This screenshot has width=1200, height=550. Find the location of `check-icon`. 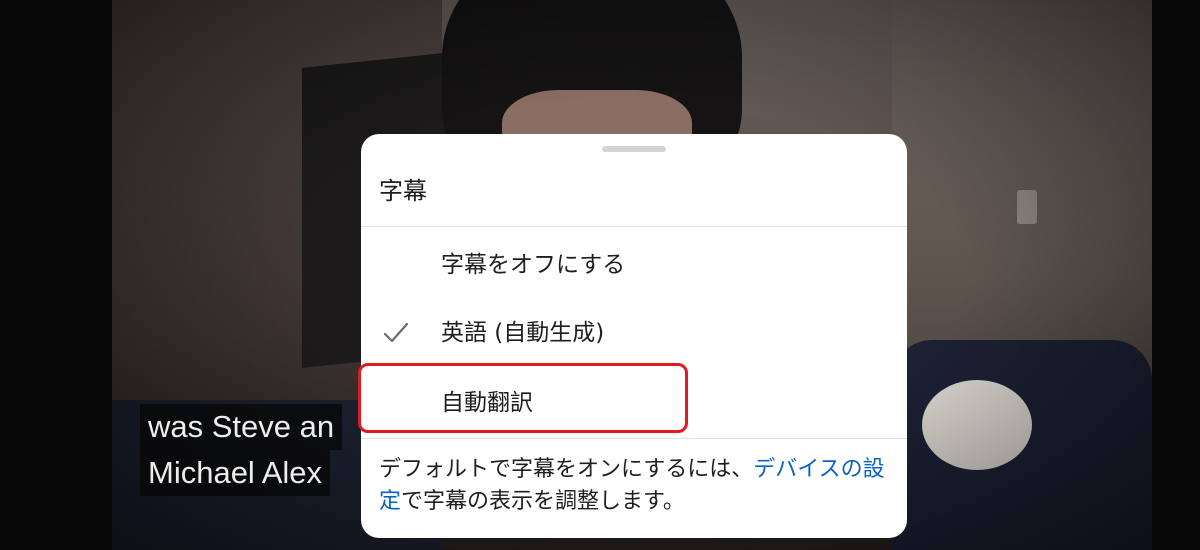

check-icon is located at coordinates (396, 332).